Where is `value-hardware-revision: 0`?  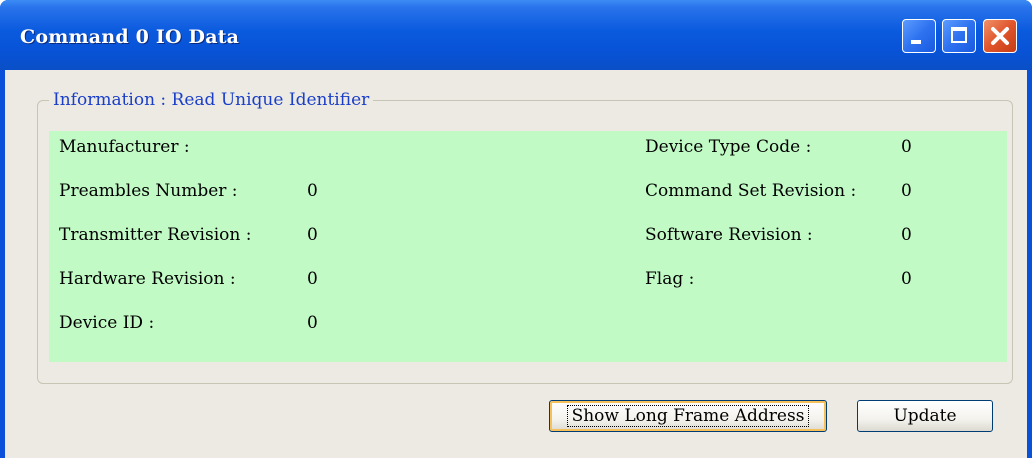
value-hardware-revision: 0 is located at coordinates (312, 279).